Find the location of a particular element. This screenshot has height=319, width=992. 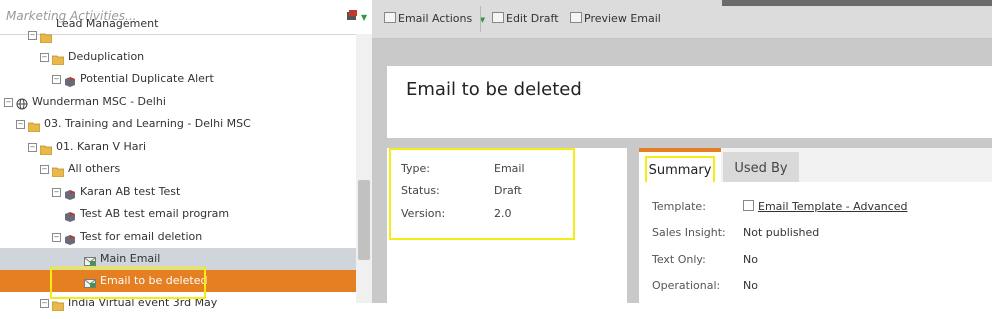

preview-email-button: Preview Email is located at coordinates (615, 18).